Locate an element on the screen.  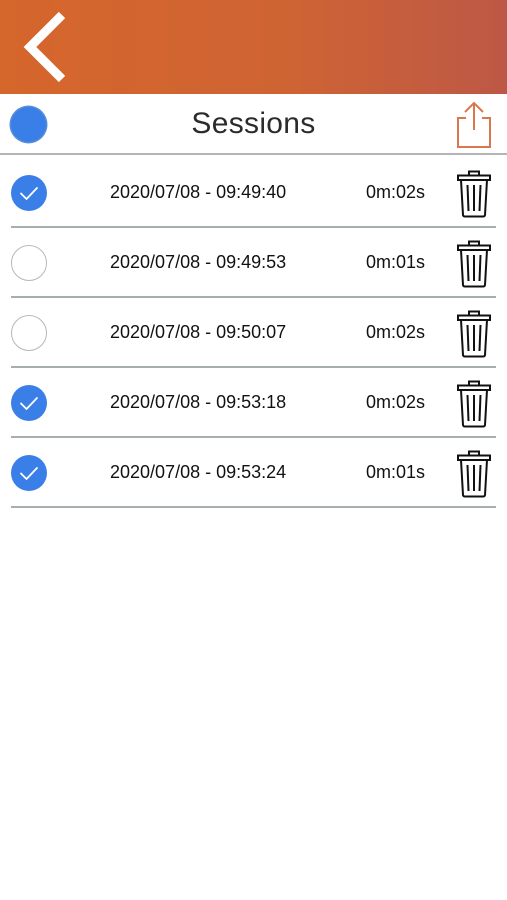
session-row: 2020/07/08 - 09:53:18 0m:02s is located at coordinates (253, 403).